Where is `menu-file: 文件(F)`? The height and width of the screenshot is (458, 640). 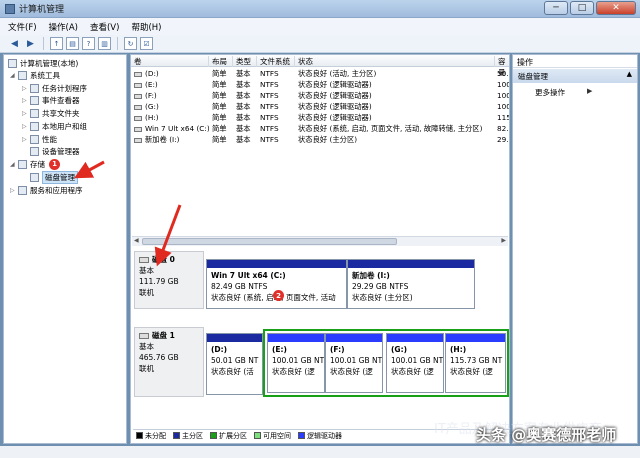 menu-file: 文件(F) is located at coordinates (22, 27).